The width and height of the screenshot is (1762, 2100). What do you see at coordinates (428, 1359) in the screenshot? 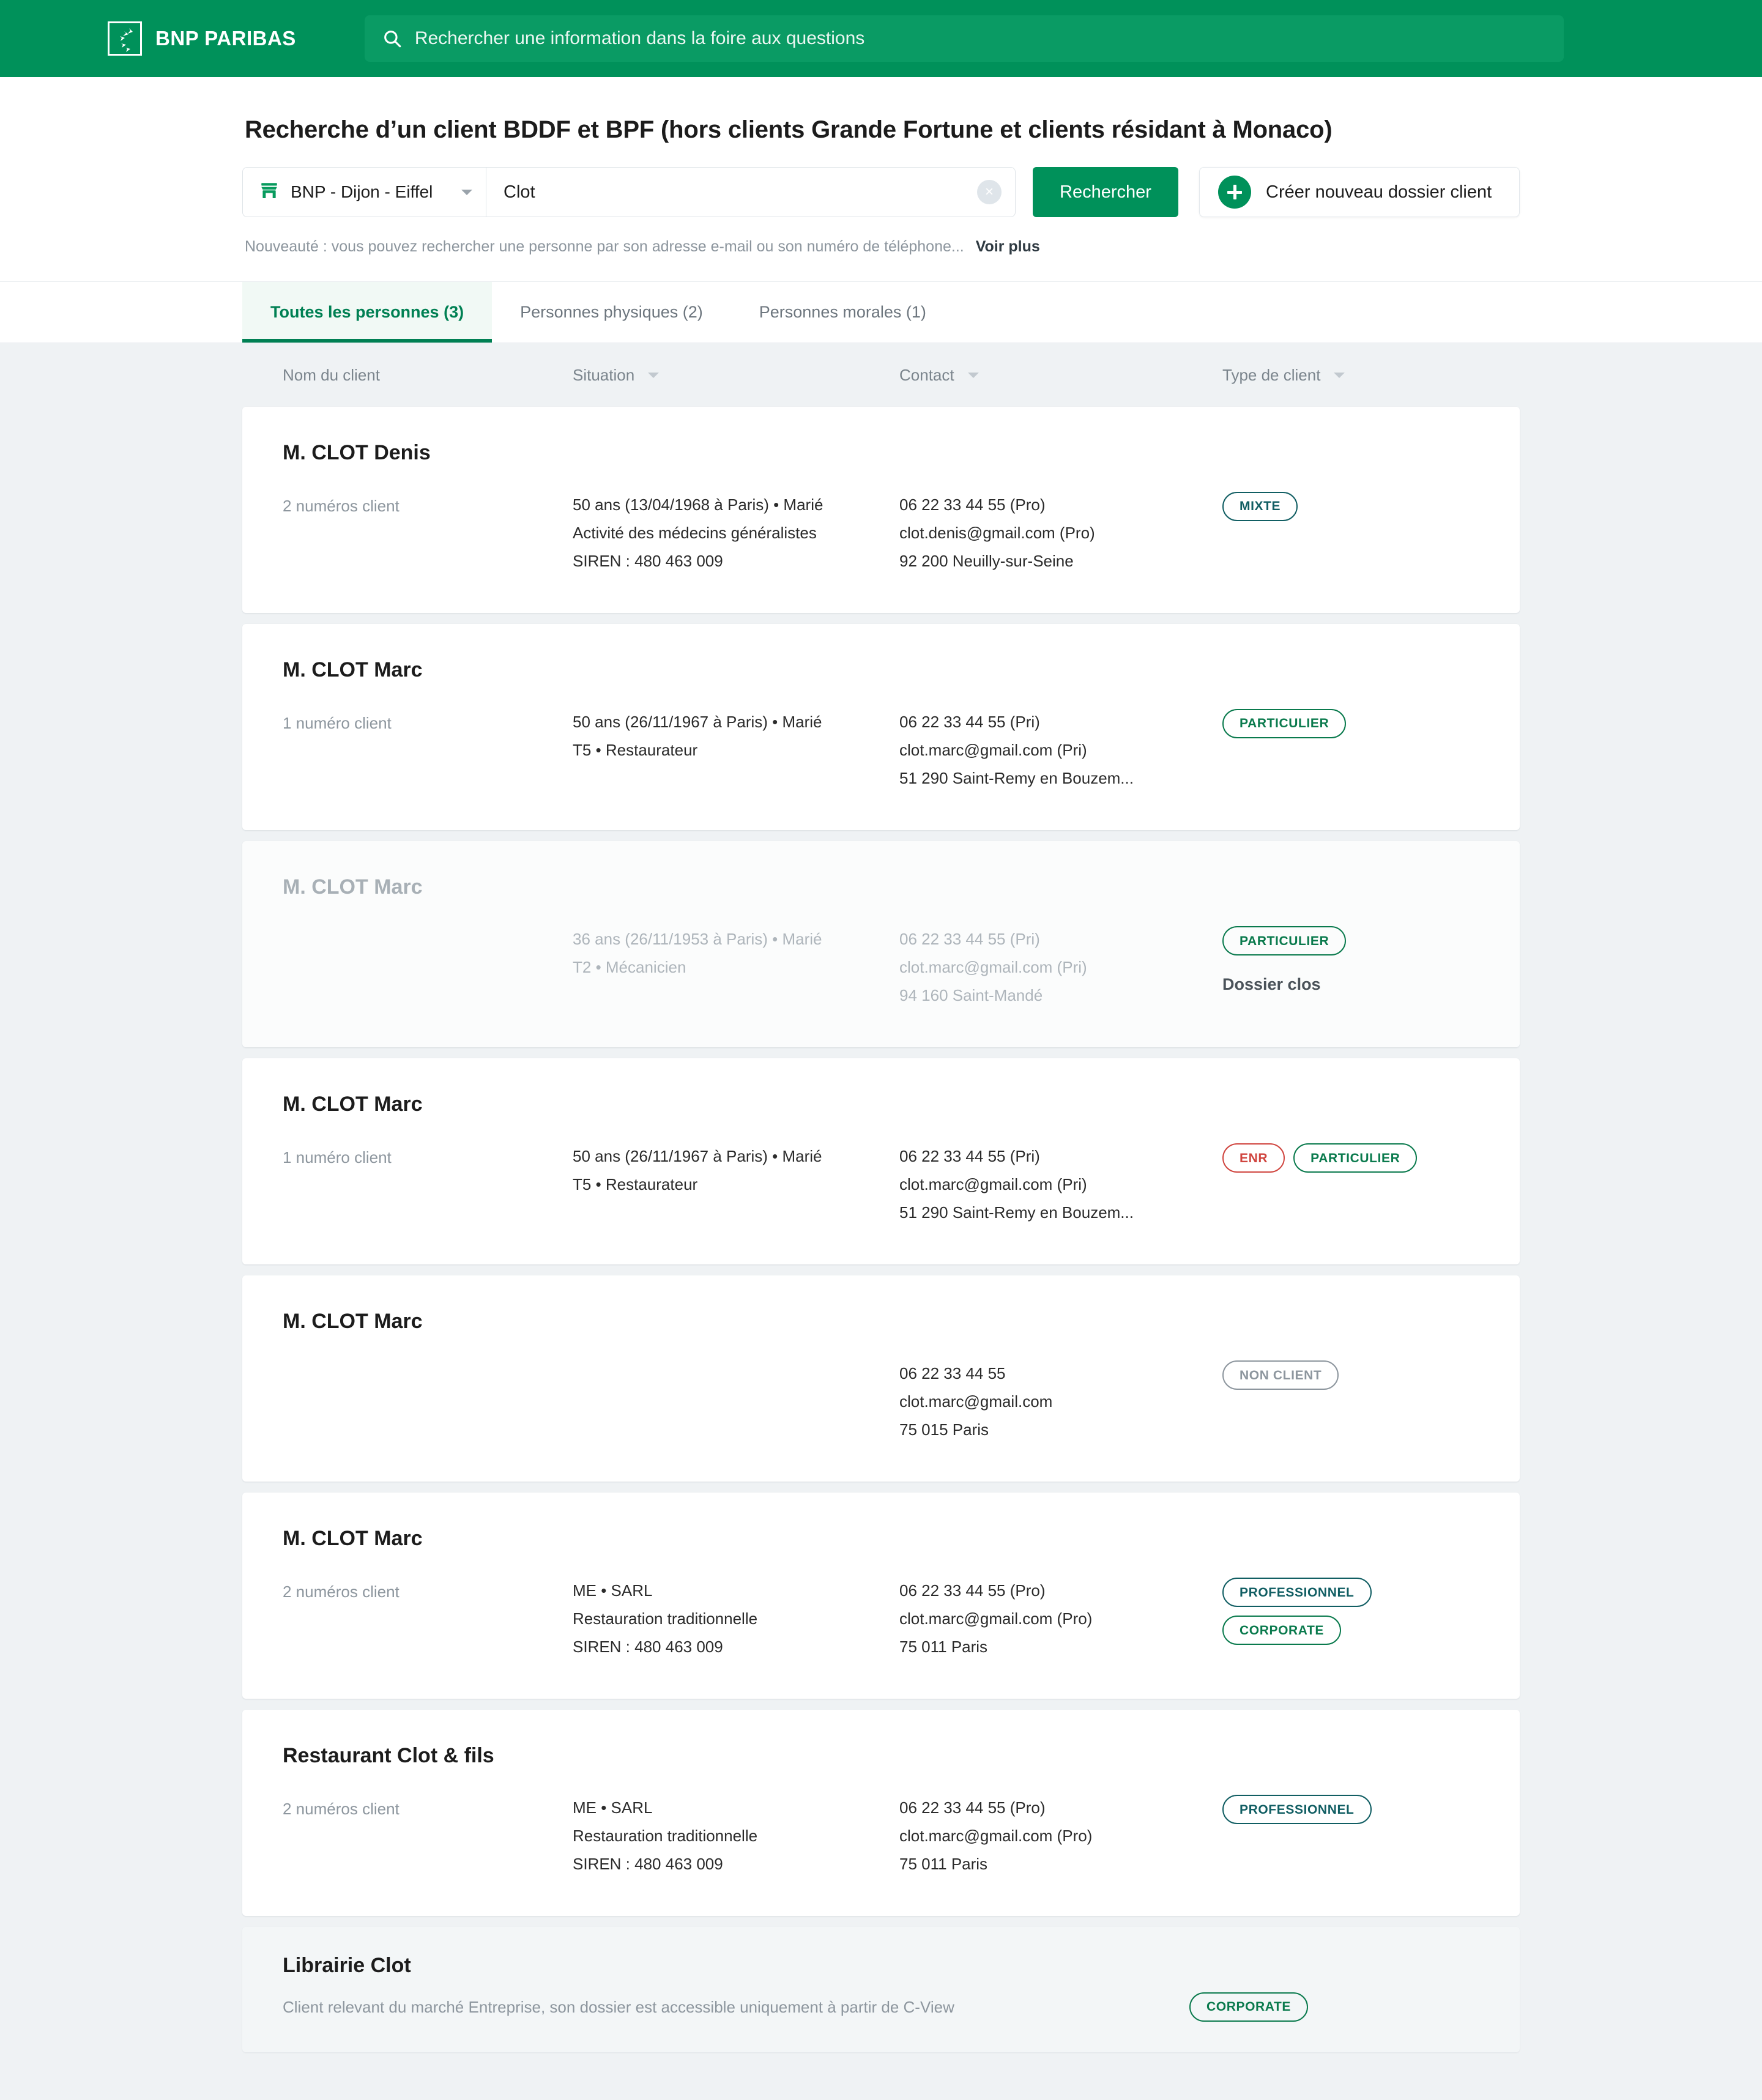
I see `client-numbers` at bounding box center [428, 1359].